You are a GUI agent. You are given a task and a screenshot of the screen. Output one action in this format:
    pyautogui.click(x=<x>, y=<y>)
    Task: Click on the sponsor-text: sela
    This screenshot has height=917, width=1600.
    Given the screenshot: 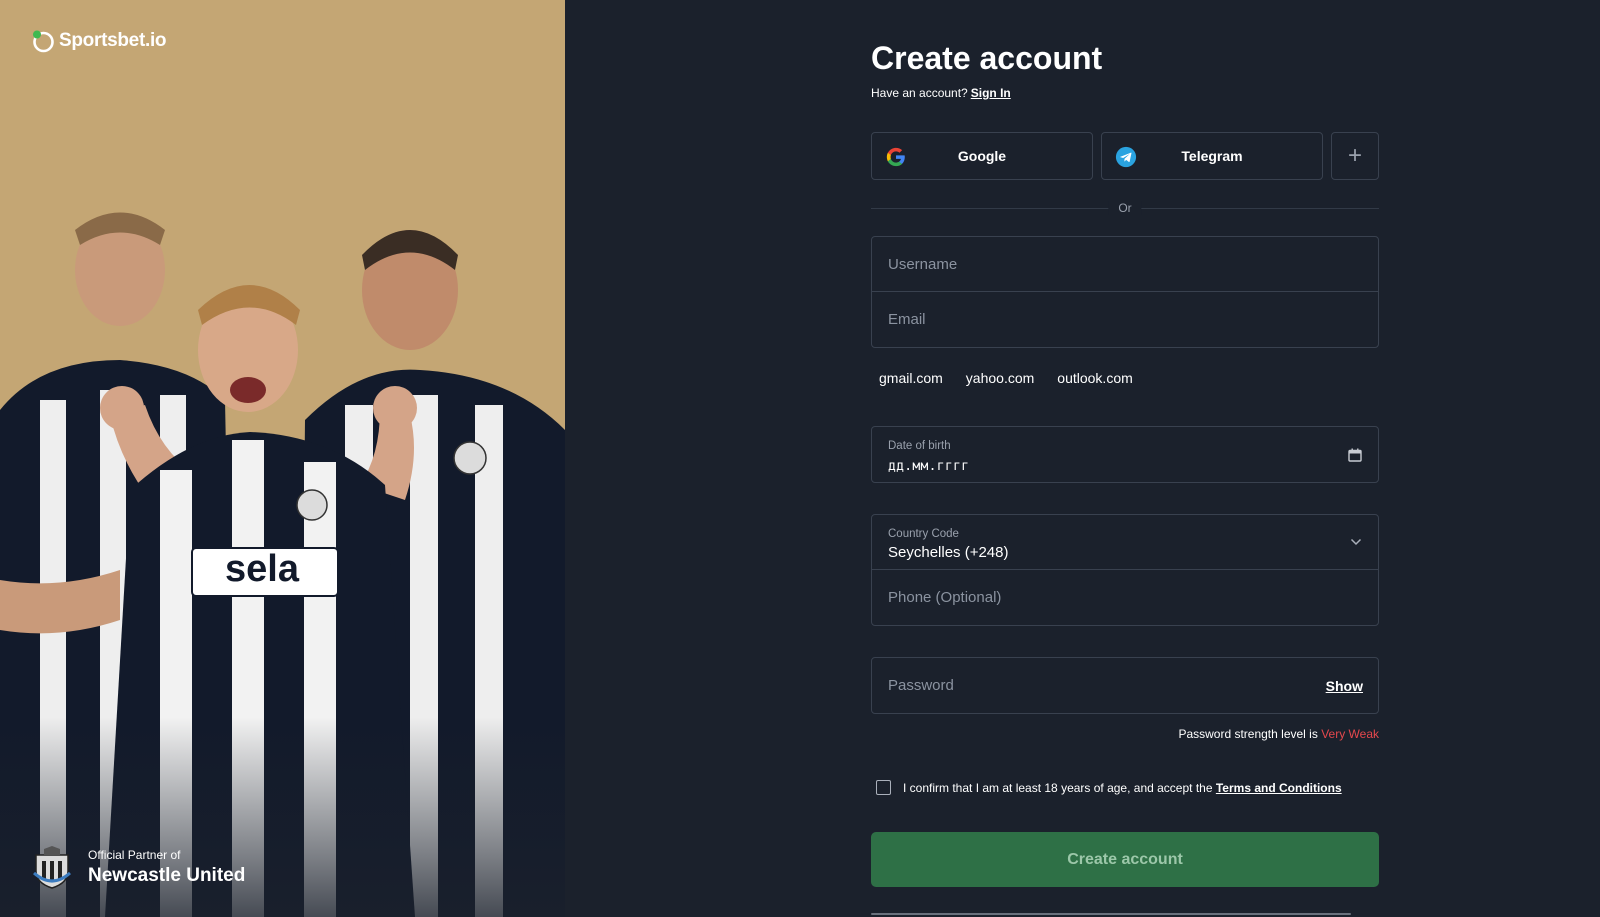 What is the action you would take?
    pyautogui.click(x=262, y=569)
    